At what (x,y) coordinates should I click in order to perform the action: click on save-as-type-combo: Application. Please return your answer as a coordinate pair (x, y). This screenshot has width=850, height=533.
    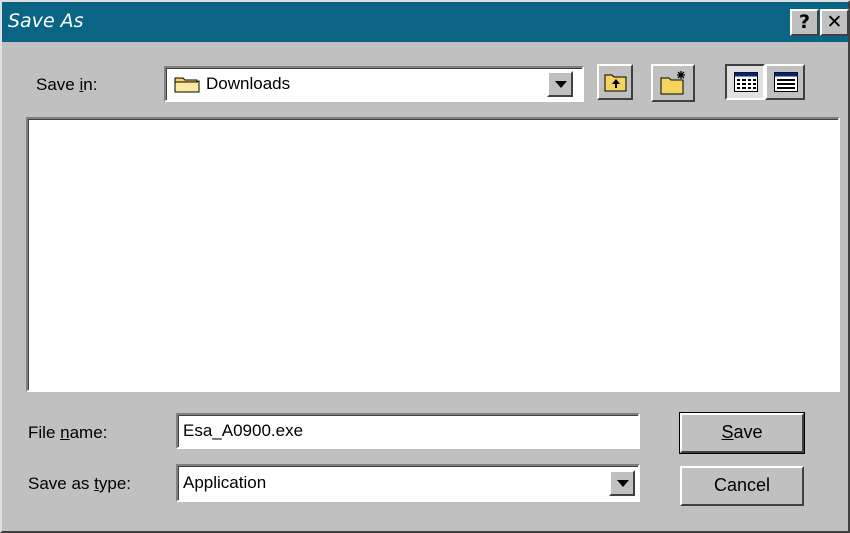
    Looking at the image, I should click on (408, 483).